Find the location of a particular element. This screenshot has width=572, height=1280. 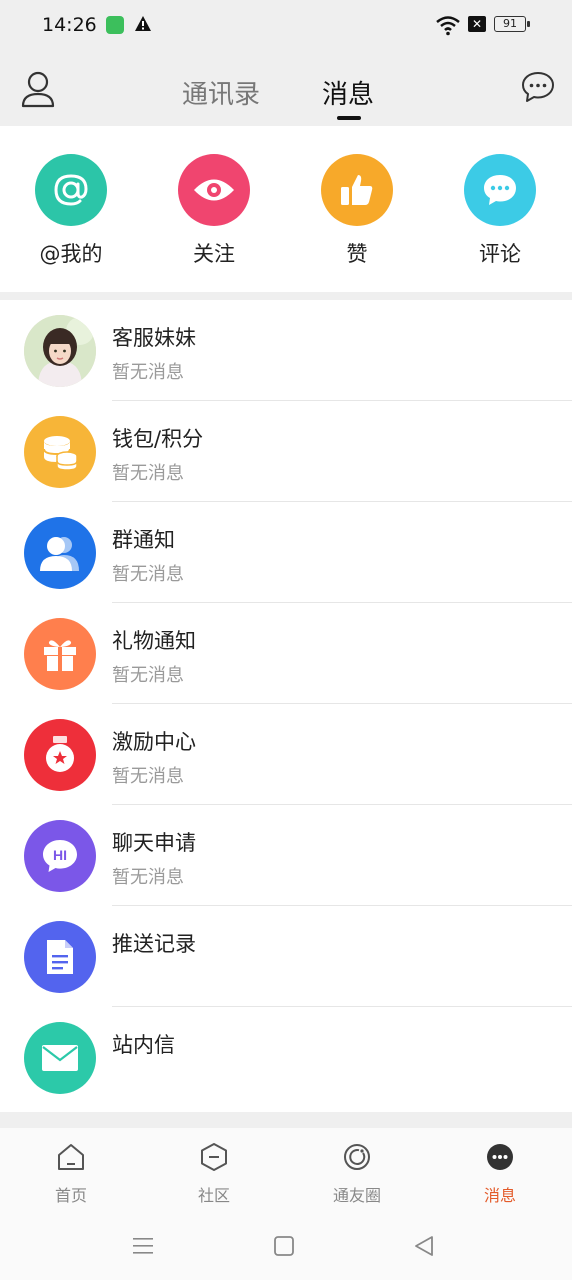

tab-community: 社区 is located at coordinates (214, 1174).